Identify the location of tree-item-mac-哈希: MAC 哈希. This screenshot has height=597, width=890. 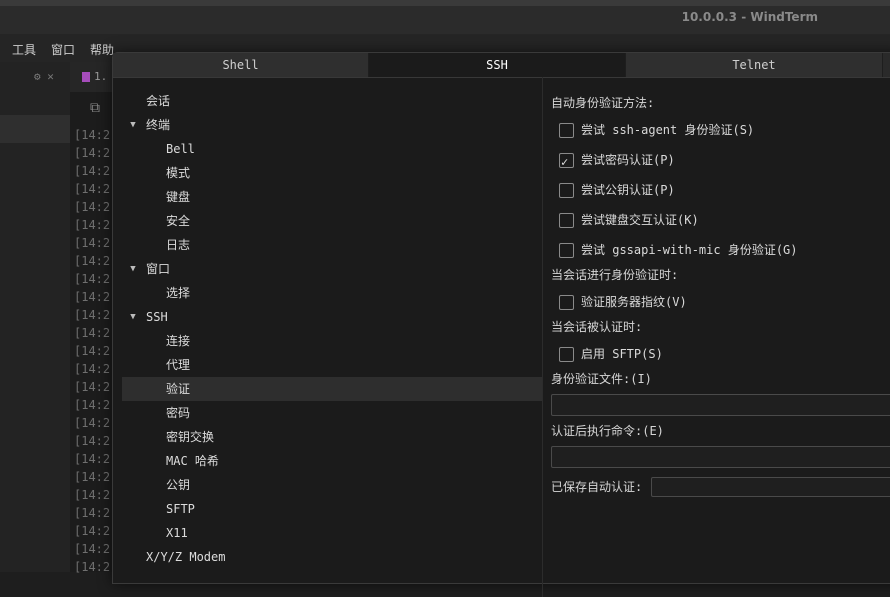
(332, 461).